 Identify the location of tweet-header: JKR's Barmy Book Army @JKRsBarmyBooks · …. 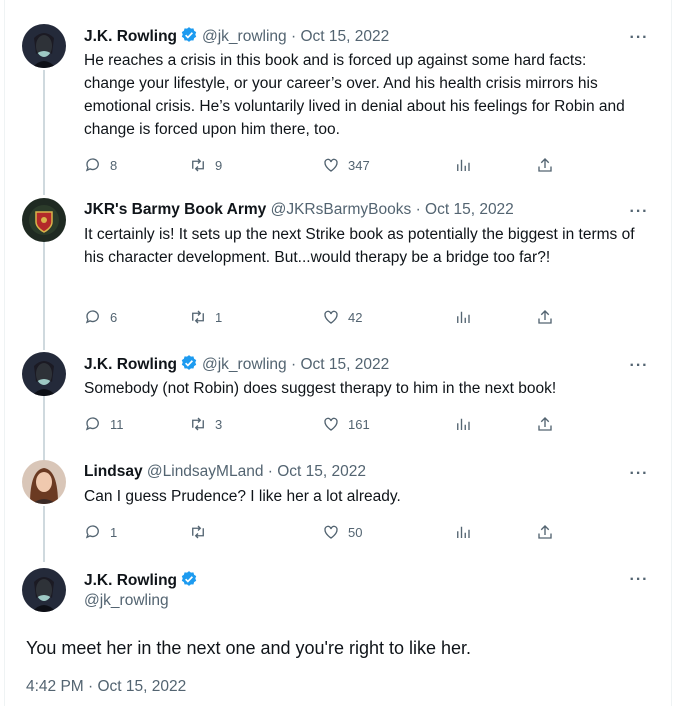
(357, 210).